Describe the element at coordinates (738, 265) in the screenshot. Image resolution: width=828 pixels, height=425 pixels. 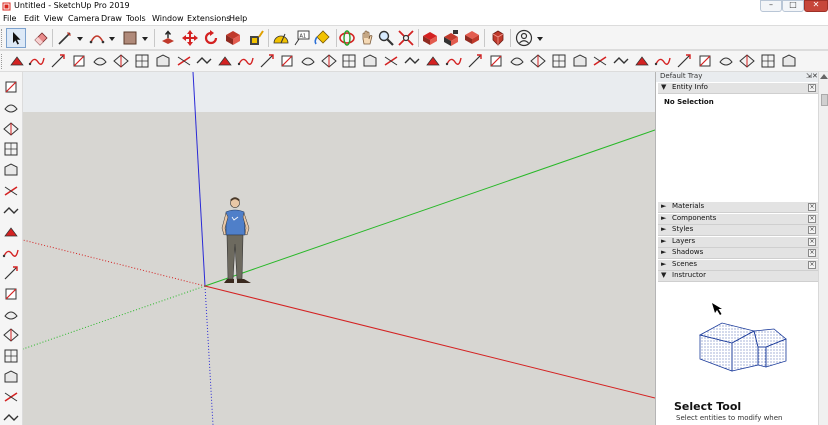
I see `panel-scenes: ► Scenes ×` at that location.